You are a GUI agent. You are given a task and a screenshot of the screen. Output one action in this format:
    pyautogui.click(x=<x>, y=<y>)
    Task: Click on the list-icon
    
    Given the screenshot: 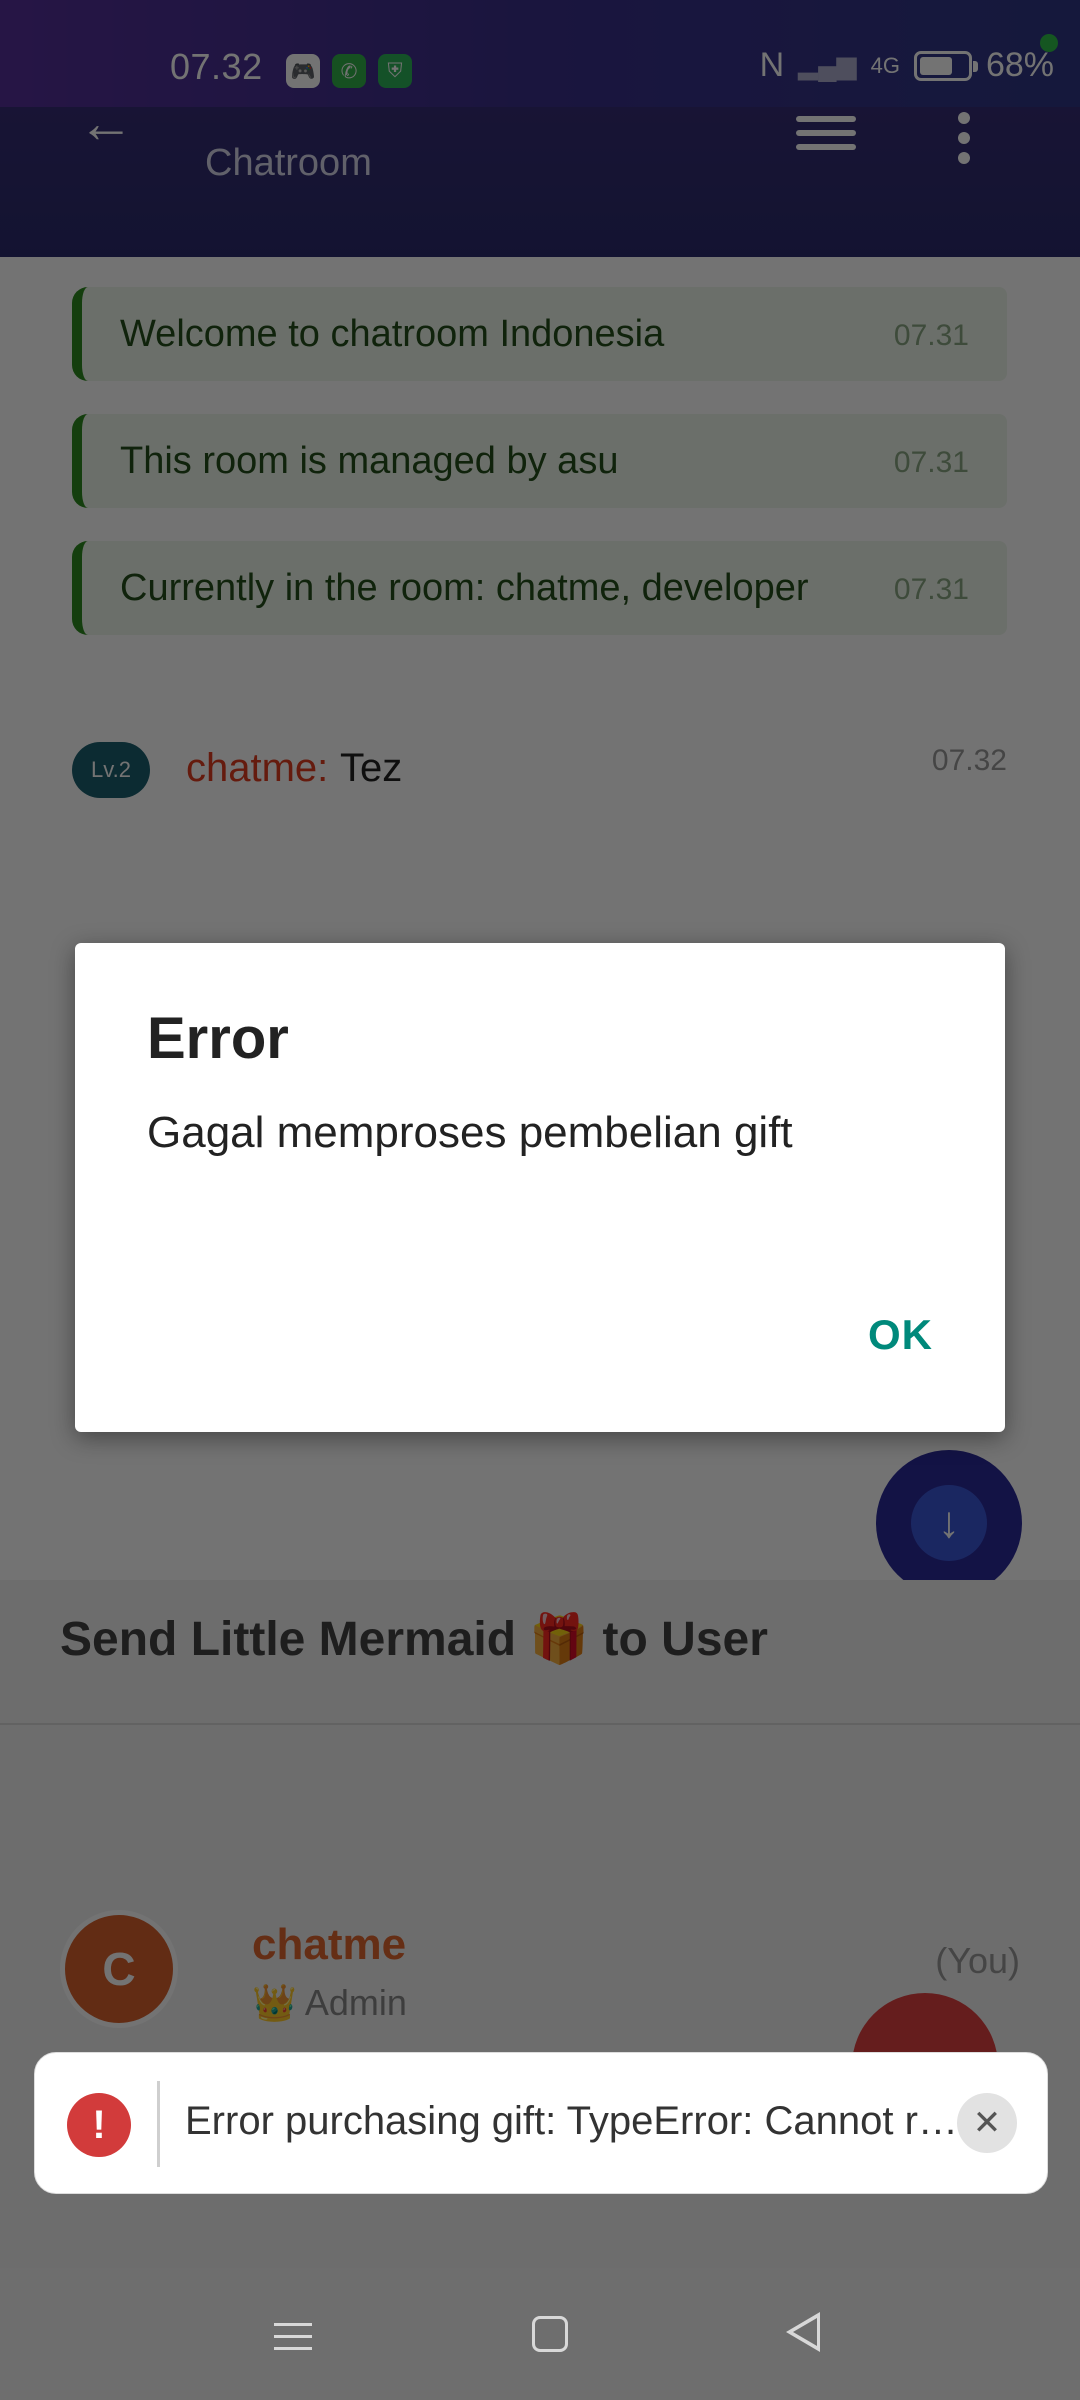 What is the action you would take?
    pyautogui.click(x=826, y=133)
    